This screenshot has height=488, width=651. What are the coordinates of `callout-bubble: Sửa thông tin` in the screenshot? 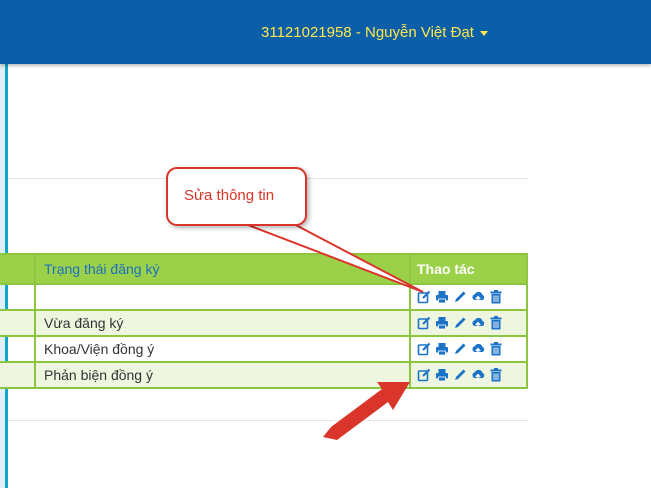 It's located at (236, 196).